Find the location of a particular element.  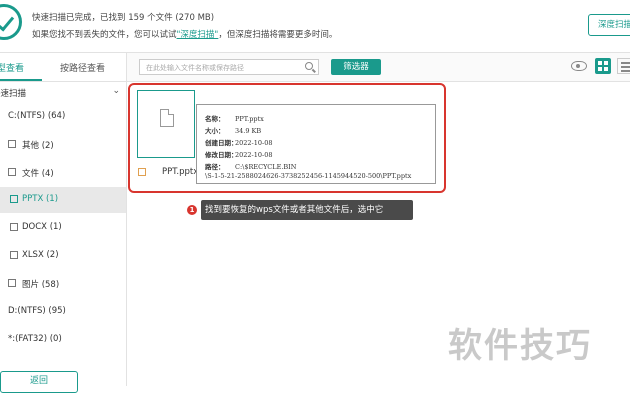

file-thumbnail is located at coordinates (166, 124).